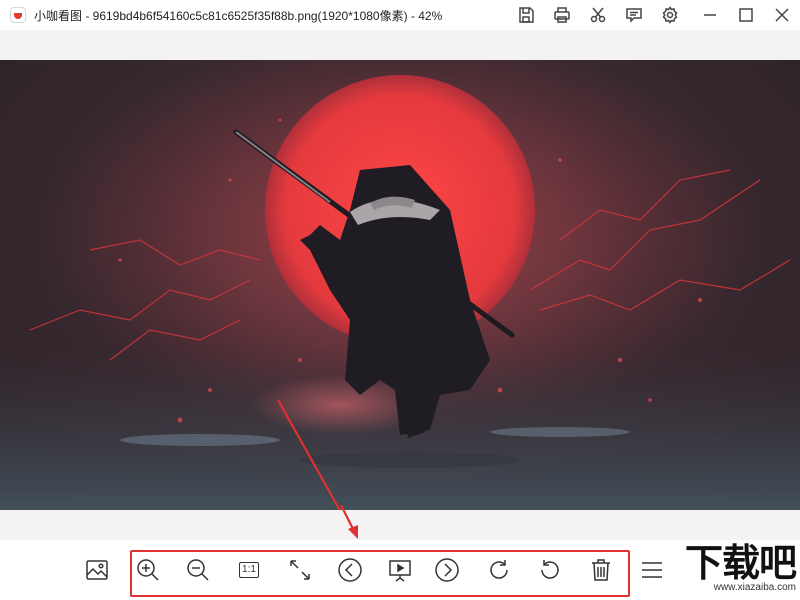  I want to click on zoom-out-icon, so click(198, 570).